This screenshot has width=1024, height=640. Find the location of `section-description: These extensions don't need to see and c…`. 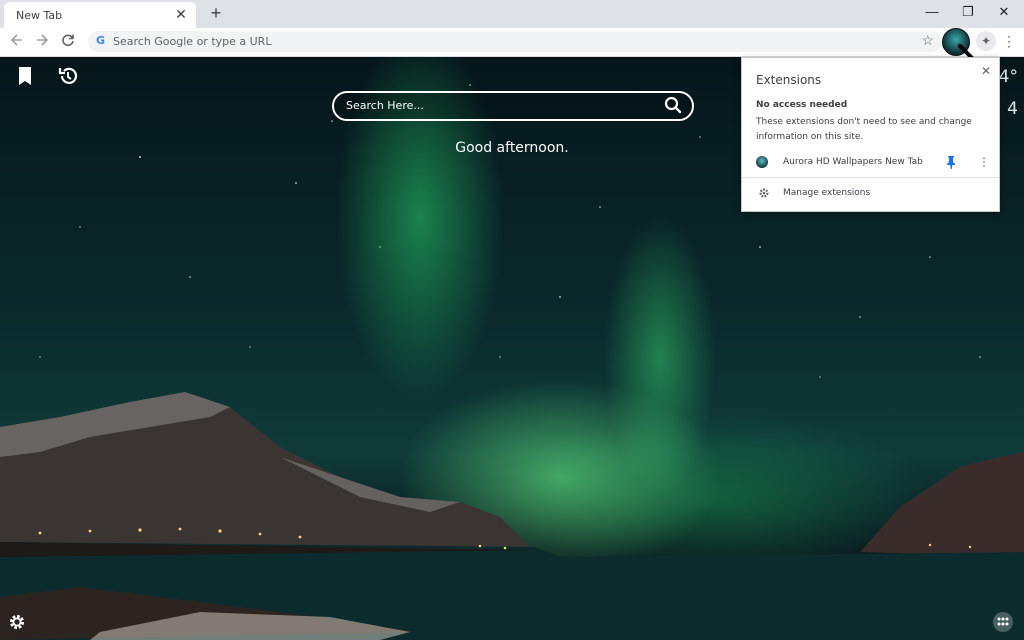

section-description: These extensions don't need to see and c… is located at coordinates (864, 129).